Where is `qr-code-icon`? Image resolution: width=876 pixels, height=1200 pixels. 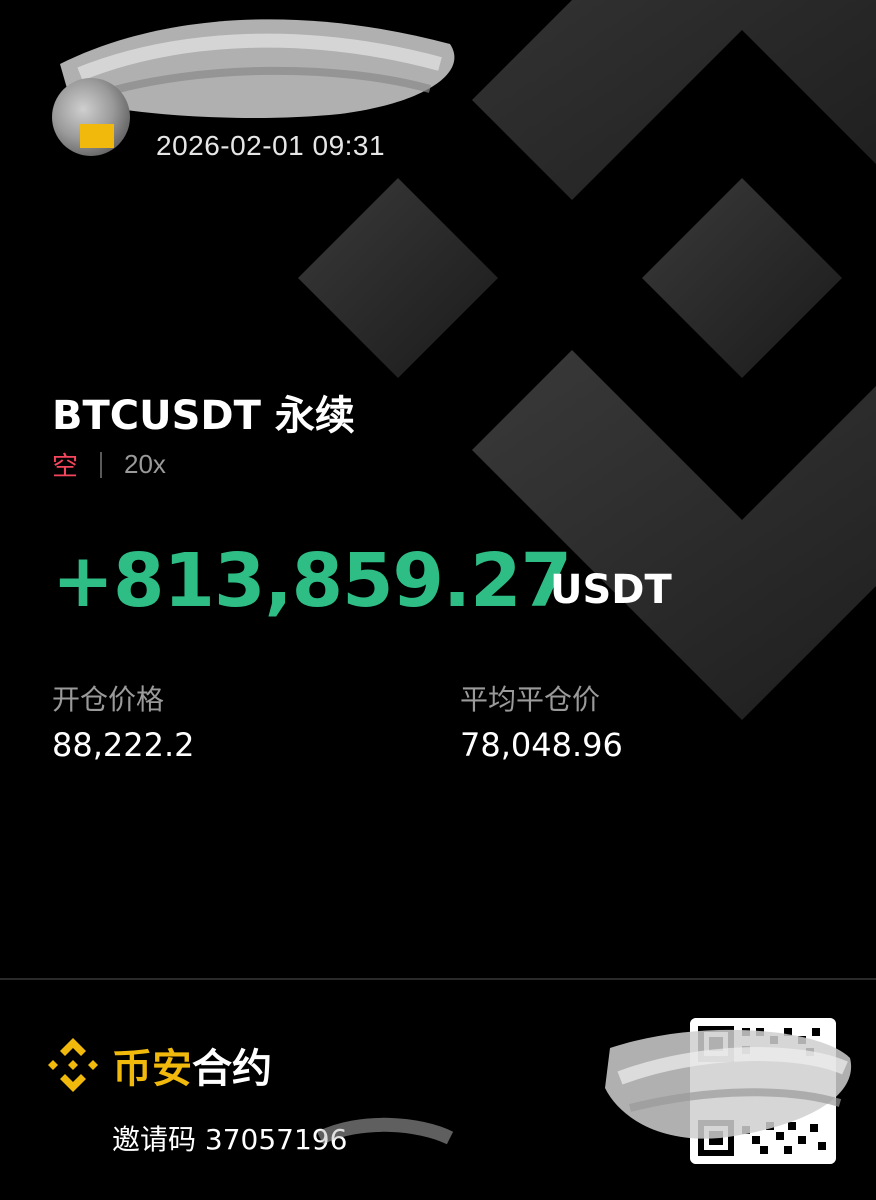 qr-code-icon is located at coordinates (763, 1091).